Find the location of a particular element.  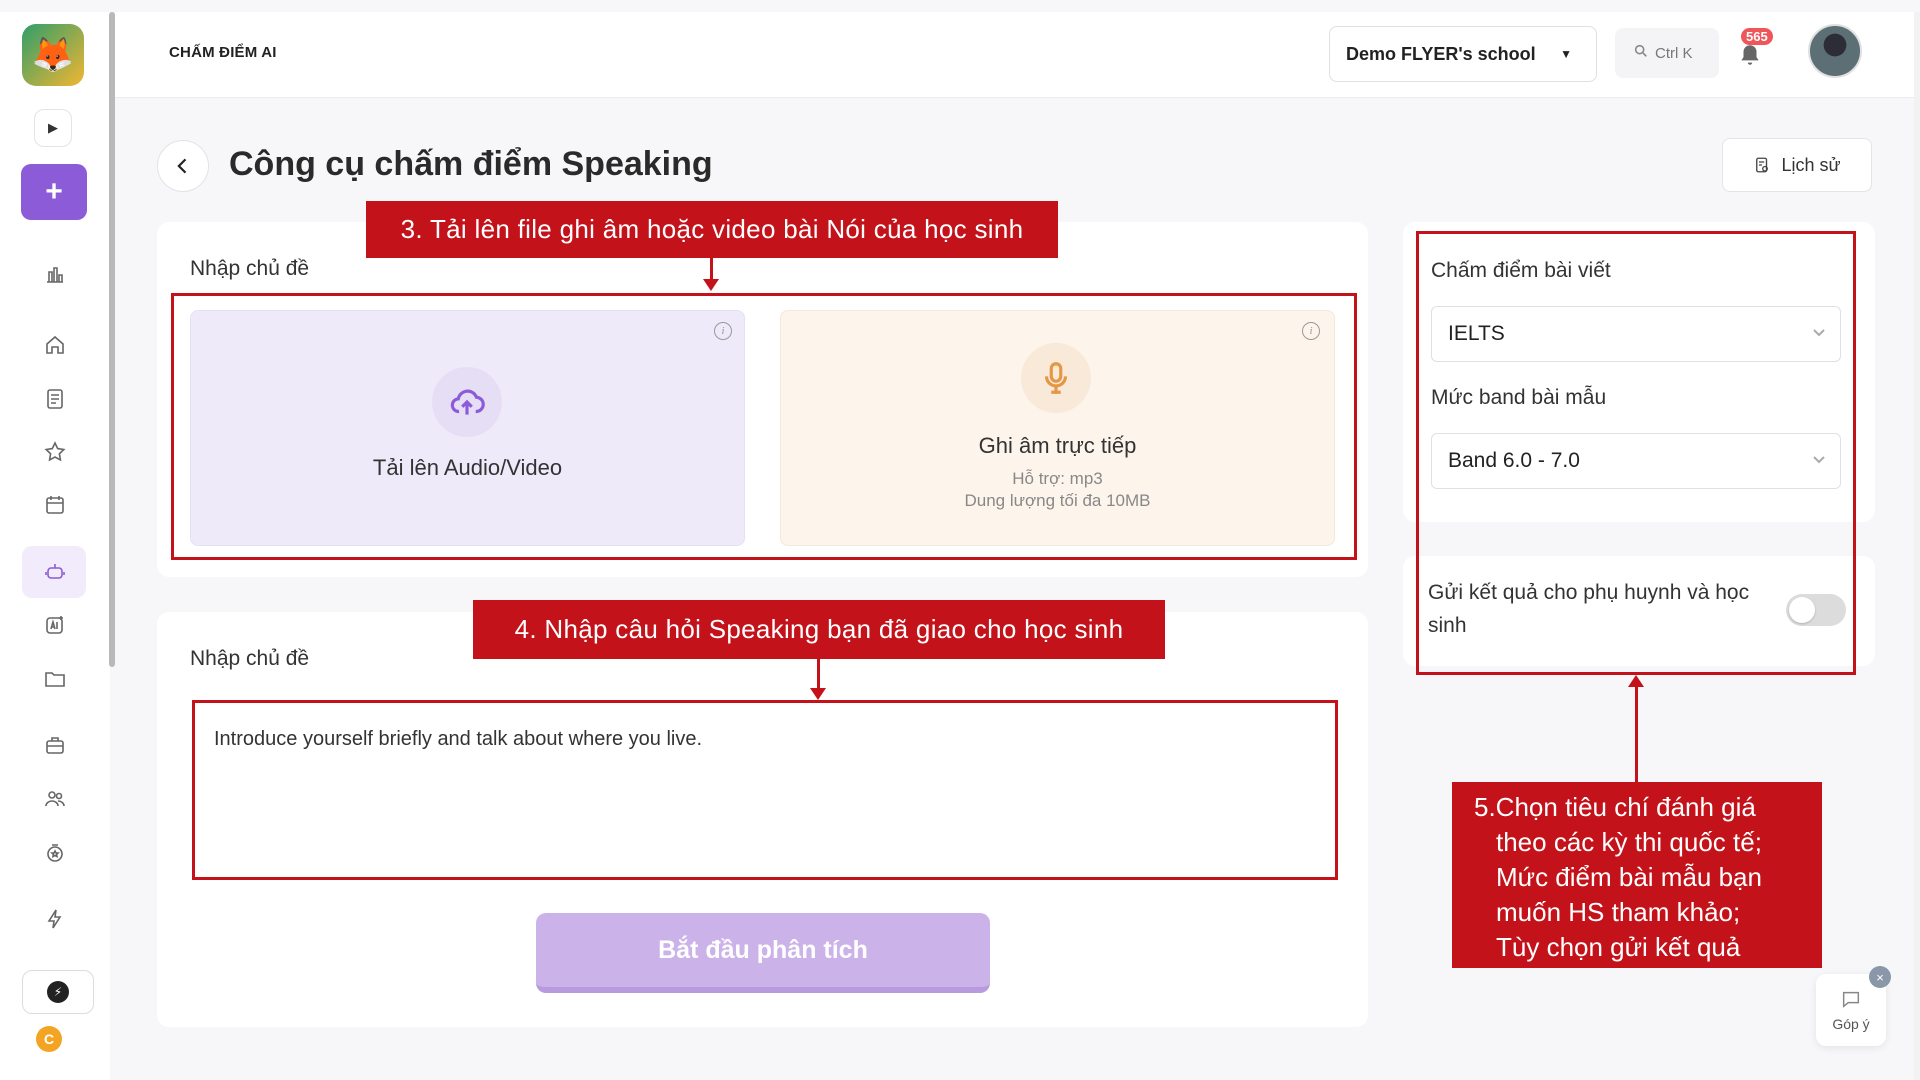

annotation-step-5-line: Tùy chọn gửi kết quả is located at coordinates (1618, 947).